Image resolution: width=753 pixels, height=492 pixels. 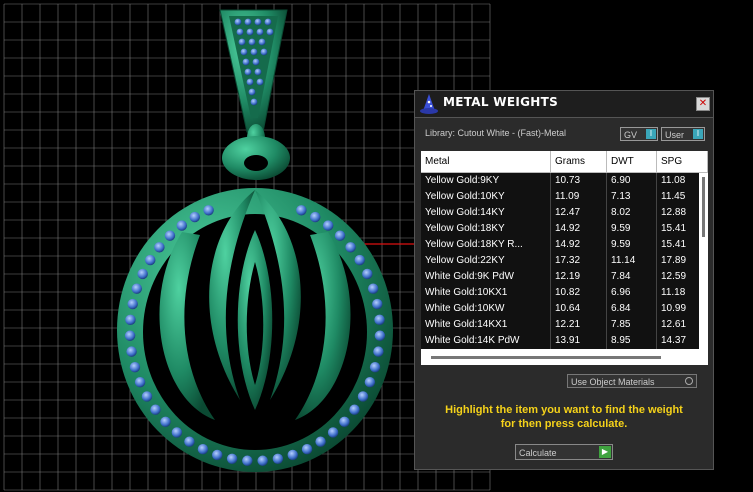 What do you see at coordinates (579, 181) in the screenshot?
I see `cell-grams: 10.73` at bounding box center [579, 181].